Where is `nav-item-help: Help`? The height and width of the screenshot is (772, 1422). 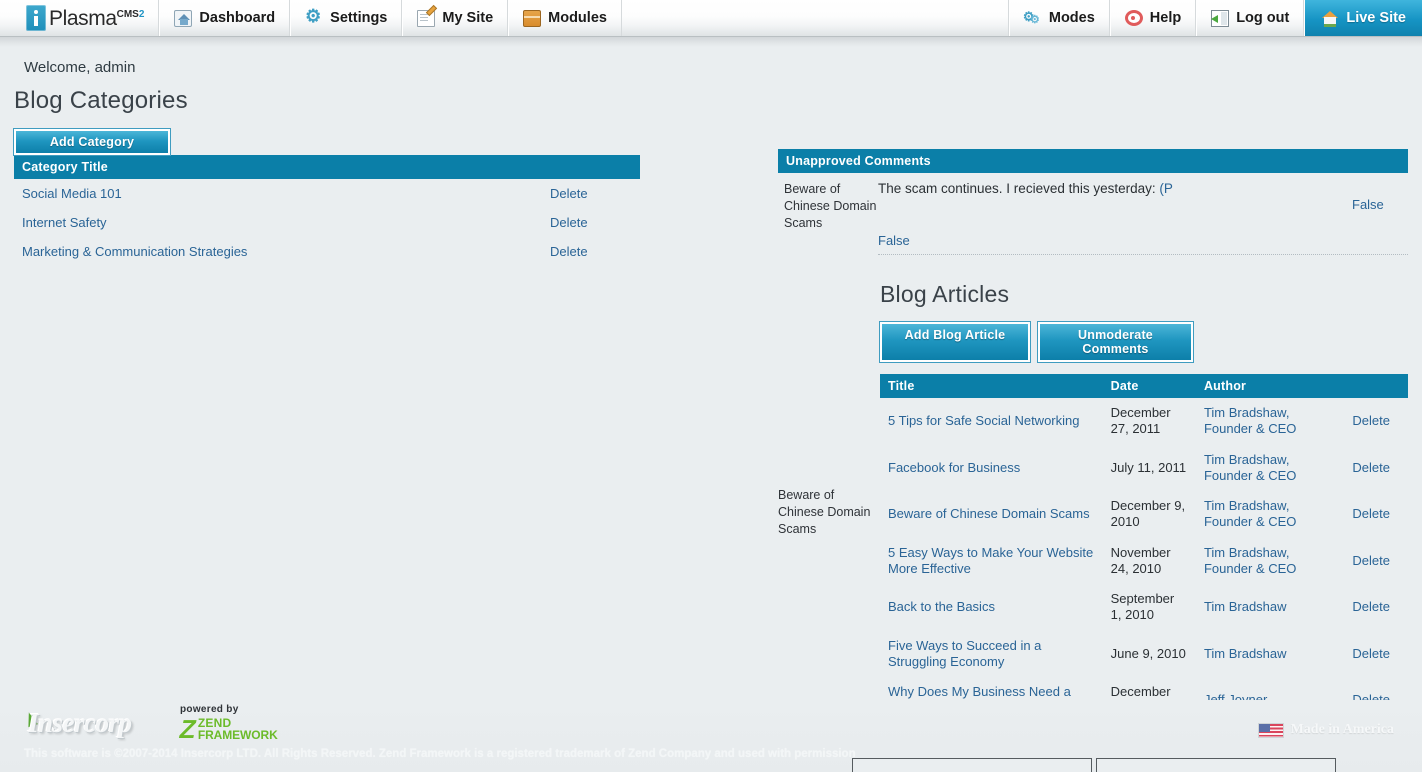 nav-item-help: Help is located at coordinates (1153, 18).